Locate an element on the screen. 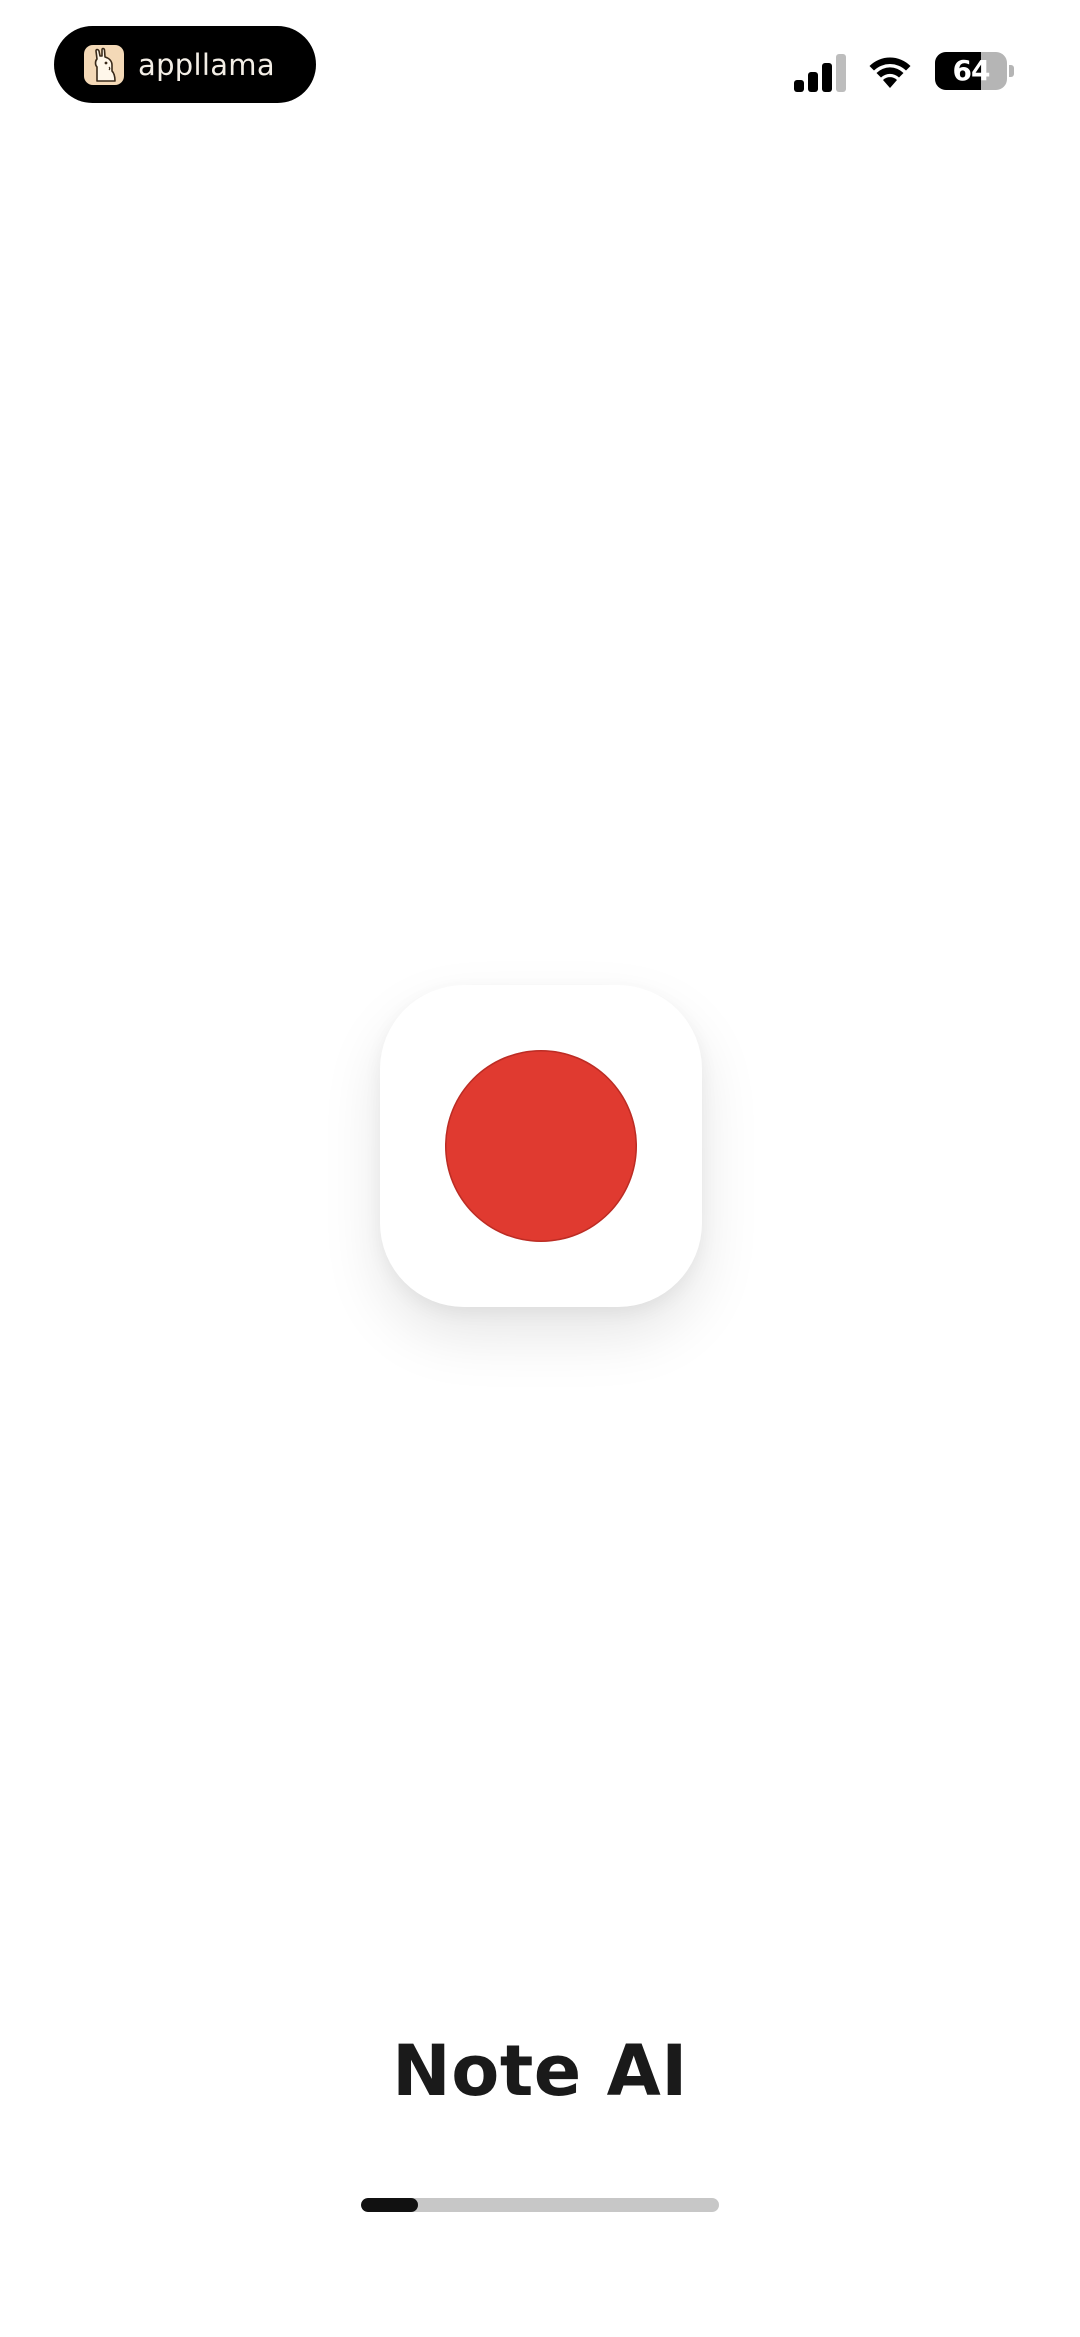 The image size is (1080, 2337). battery-level: 64 is located at coordinates (971, 70).